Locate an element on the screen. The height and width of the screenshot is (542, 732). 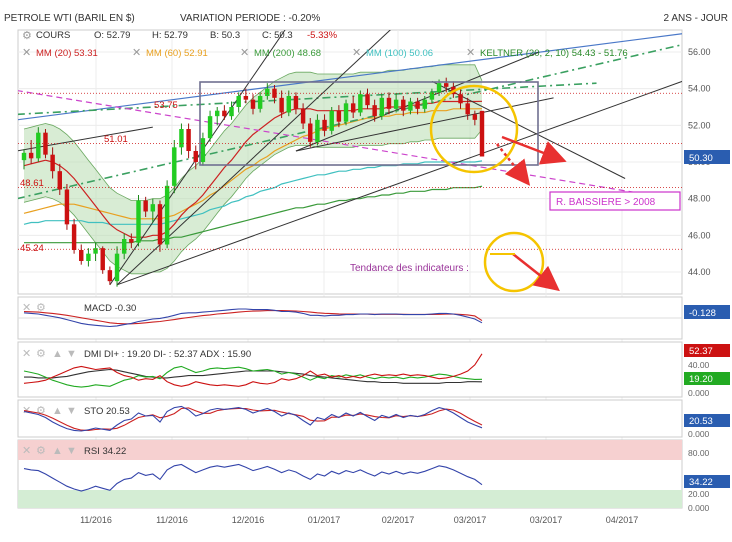
rsi-label: RSI 34.22 is located at coordinates (105, 451).